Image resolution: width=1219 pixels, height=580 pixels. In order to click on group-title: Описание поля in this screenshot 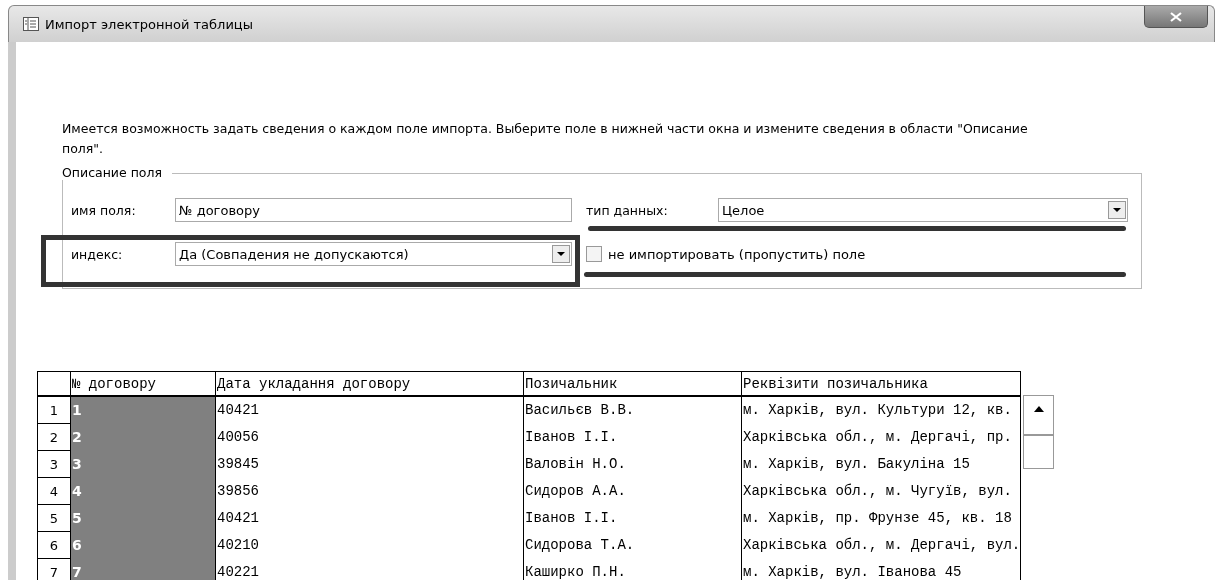, I will do `click(117, 172)`.